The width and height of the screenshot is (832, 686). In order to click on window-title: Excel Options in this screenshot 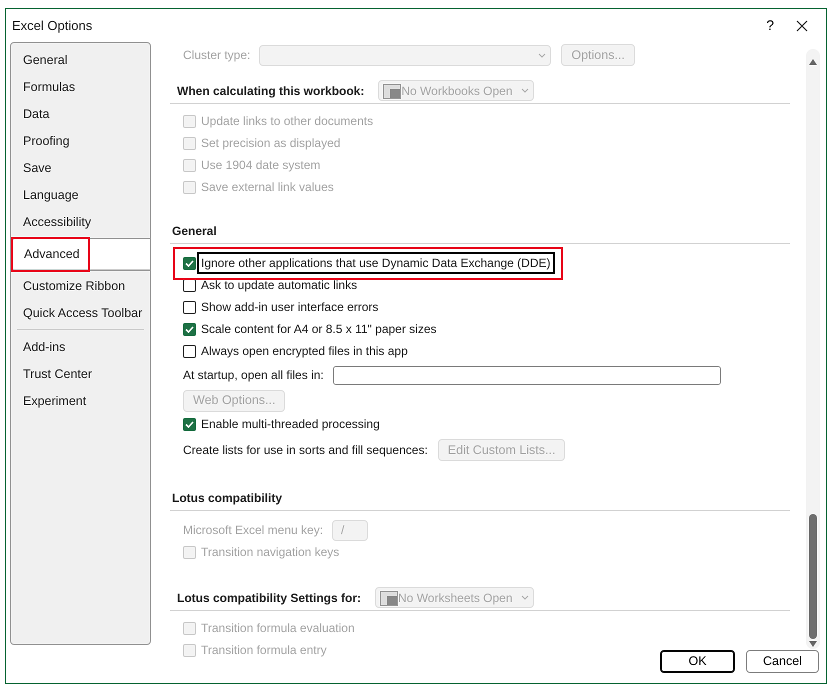, I will do `click(52, 25)`.